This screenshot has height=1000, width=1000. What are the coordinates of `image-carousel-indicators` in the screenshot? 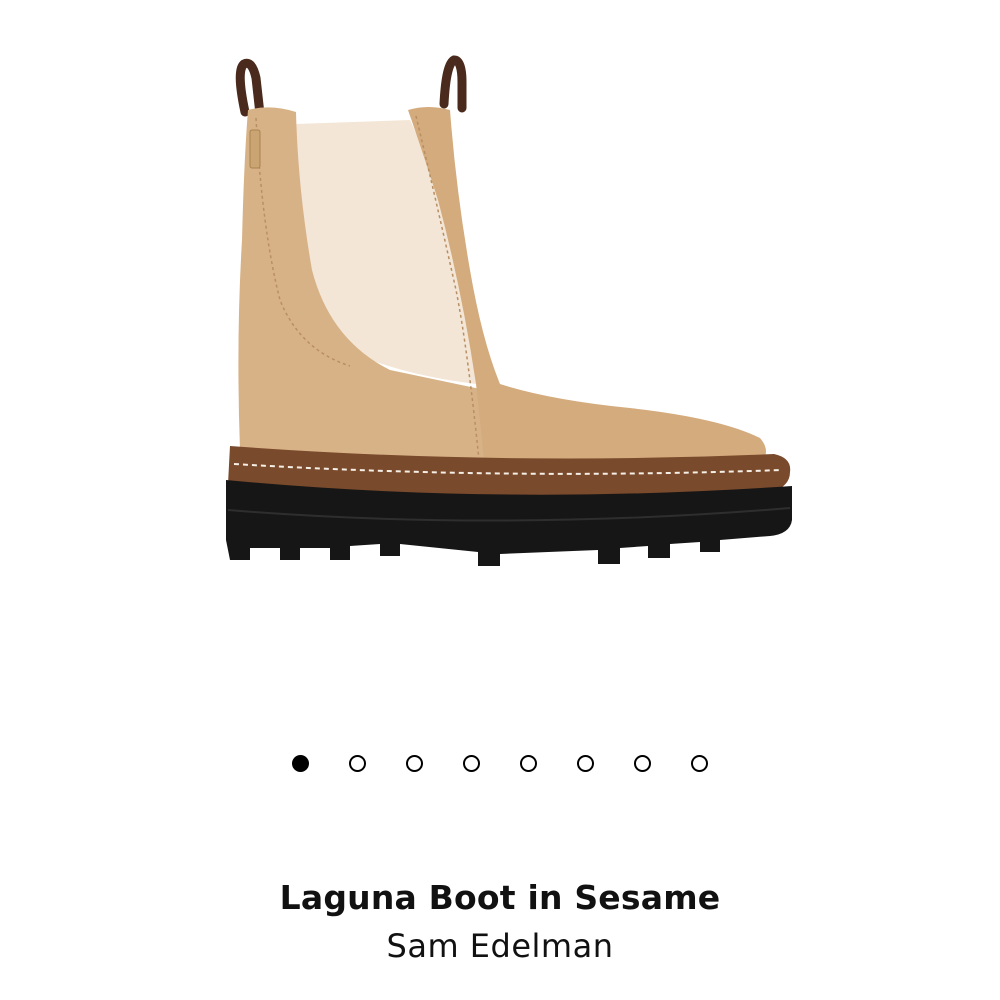 It's located at (500, 763).